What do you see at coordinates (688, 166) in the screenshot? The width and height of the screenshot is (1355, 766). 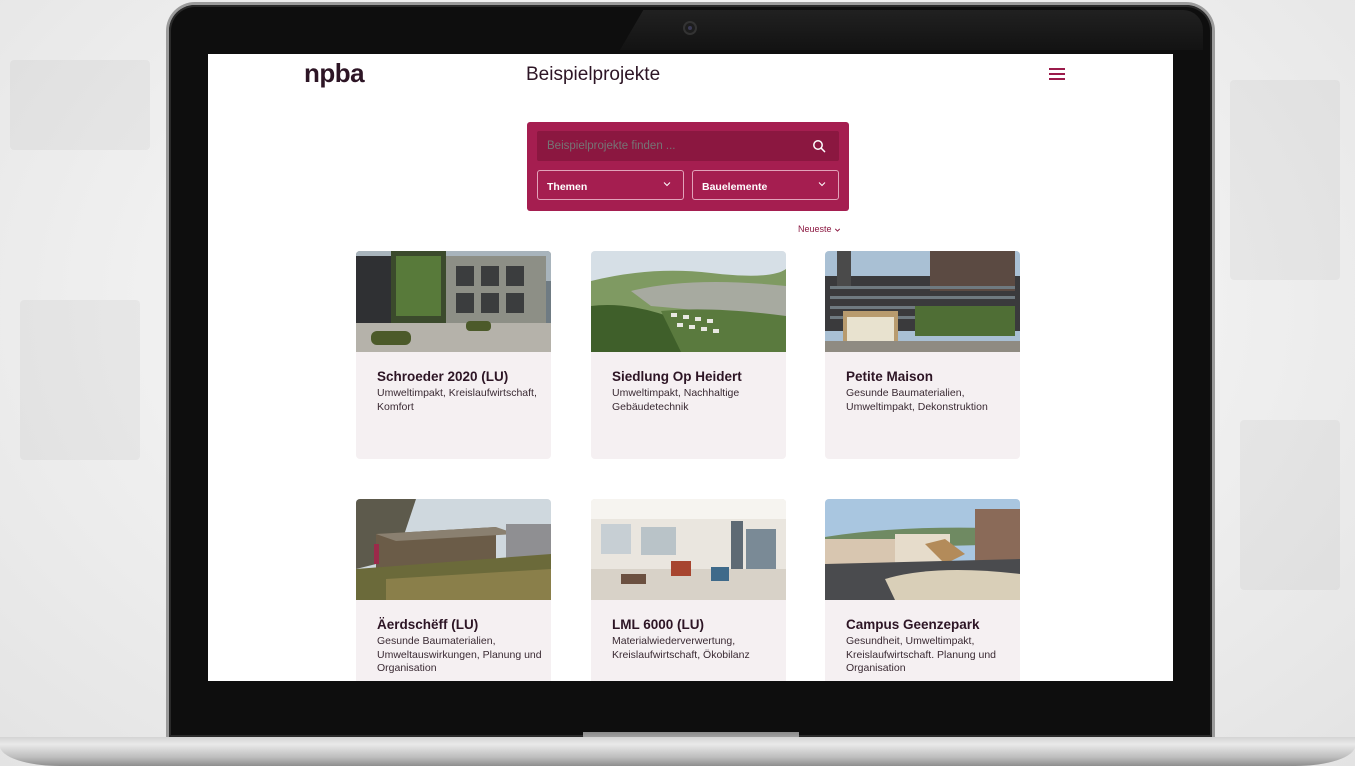 I see `search-panel: Themen Bauelemente` at bounding box center [688, 166].